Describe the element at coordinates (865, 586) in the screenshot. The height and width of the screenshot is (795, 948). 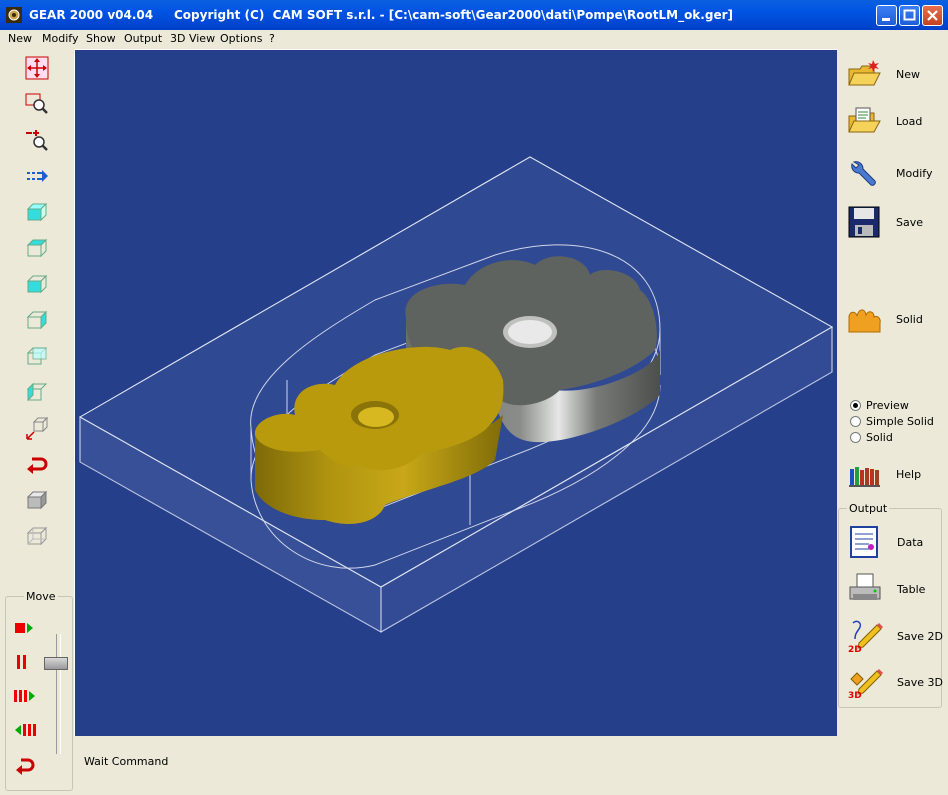
I see `printer-icon` at that location.